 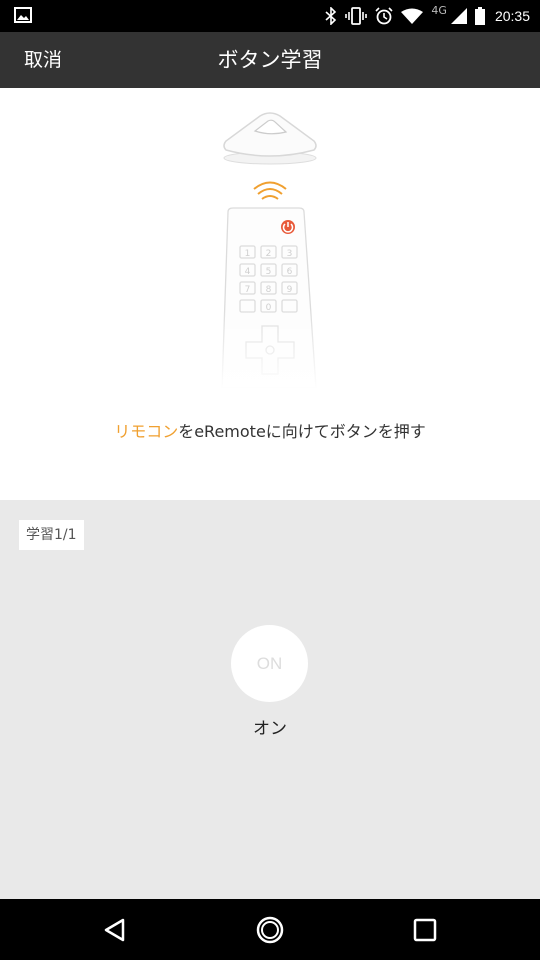 What do you see at coordinates (23, 15) in the screenshot?
I see `image-icon` at bounding box center [23, 15].